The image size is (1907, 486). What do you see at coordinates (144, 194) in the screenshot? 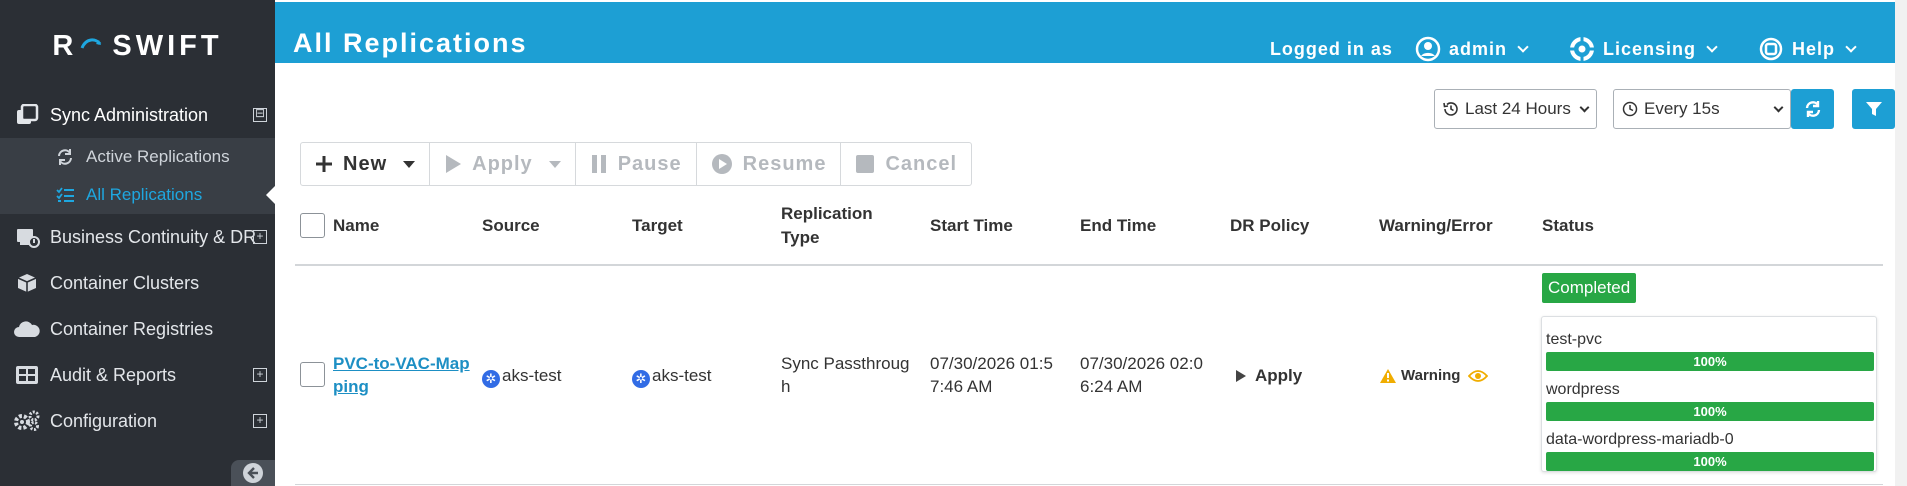
I see `sidebar-item-label: All Replications` at bounding box center [144, 194].